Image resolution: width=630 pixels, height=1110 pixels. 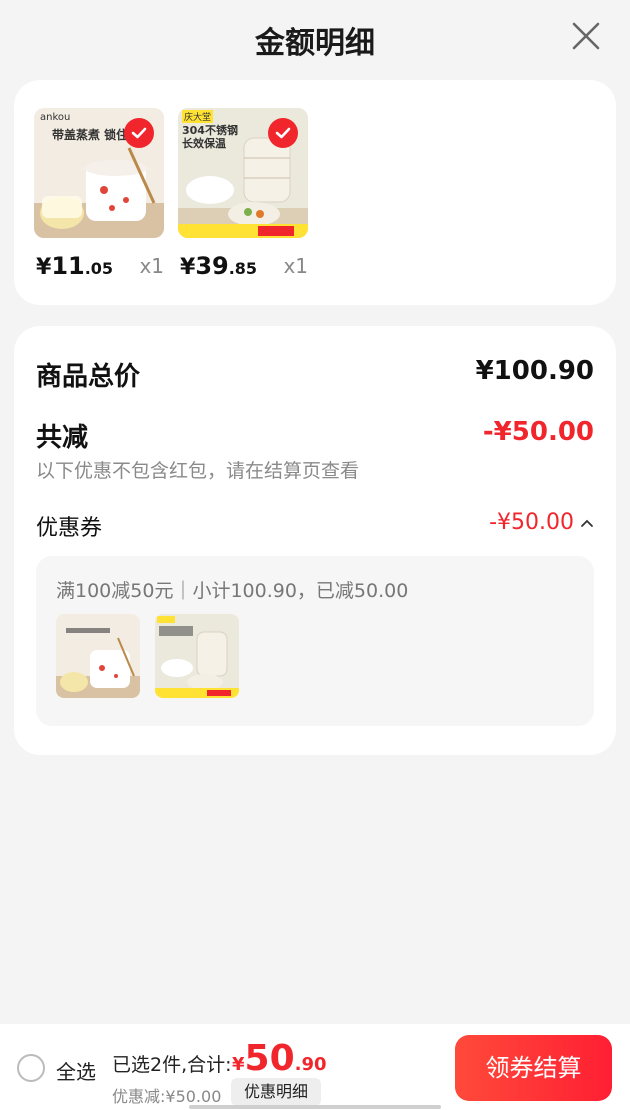 I want to click on coupon-toggle: -¥50.00, so click(x=541, y=522).